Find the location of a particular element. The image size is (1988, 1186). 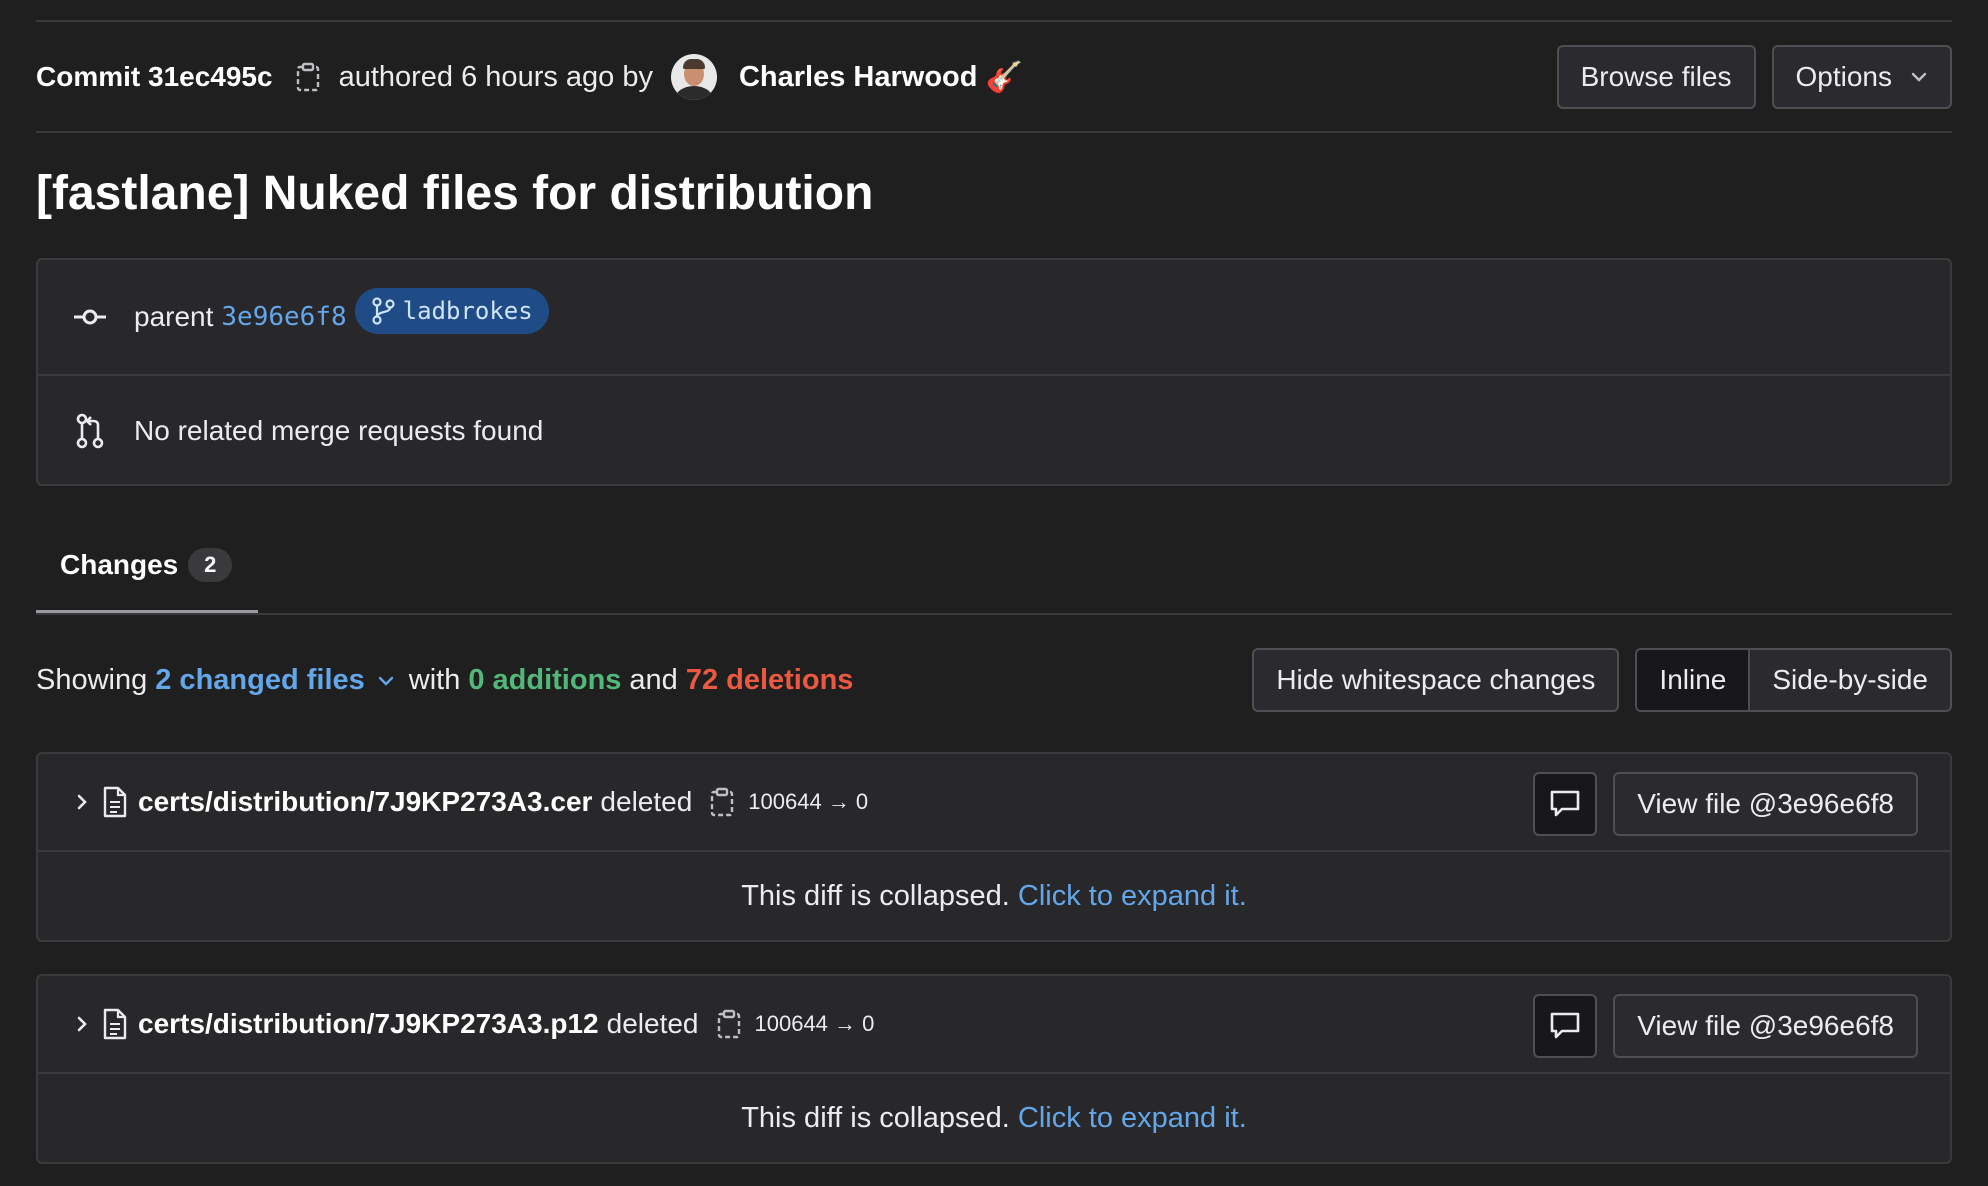

view-mode-toggle: Inline Side-by-side is located at coordinates (1793, 680).